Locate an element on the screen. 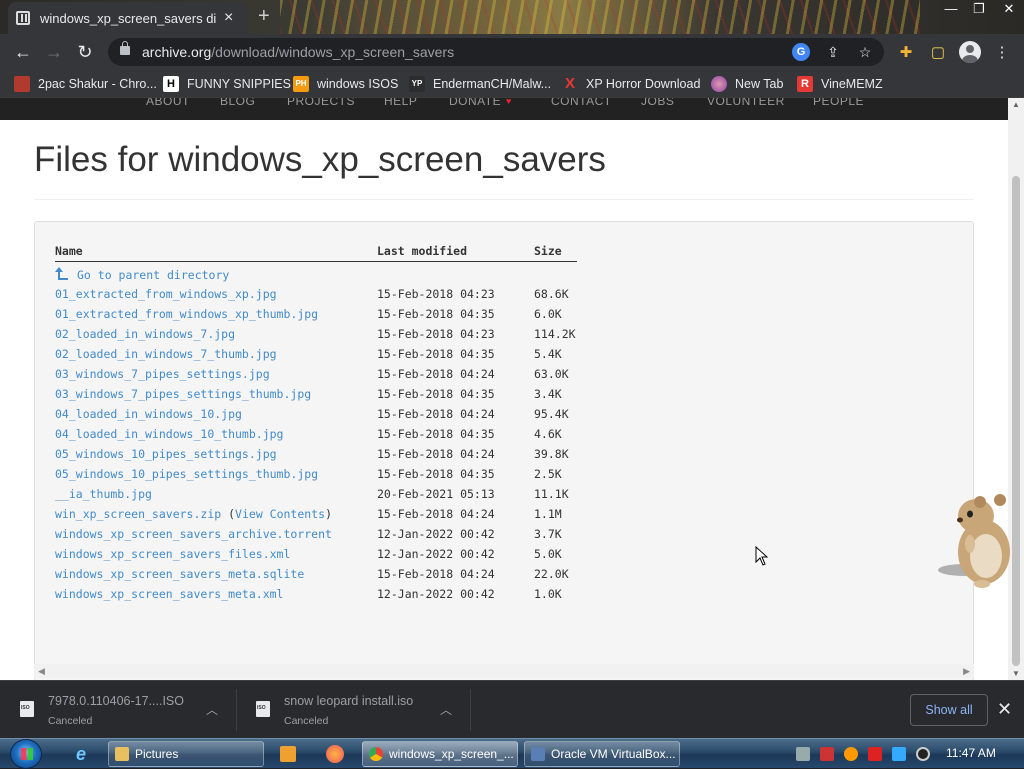 This screenshot has height=769, width=1024. bookmark-new-tab: New Tab is located at coordinates (747, 84).